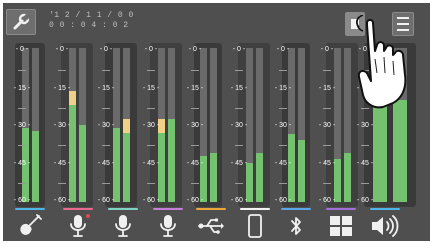  Describe the element at coordinates (347, 125) in the screenshot. I see `level-bar-pads-r` at that location.